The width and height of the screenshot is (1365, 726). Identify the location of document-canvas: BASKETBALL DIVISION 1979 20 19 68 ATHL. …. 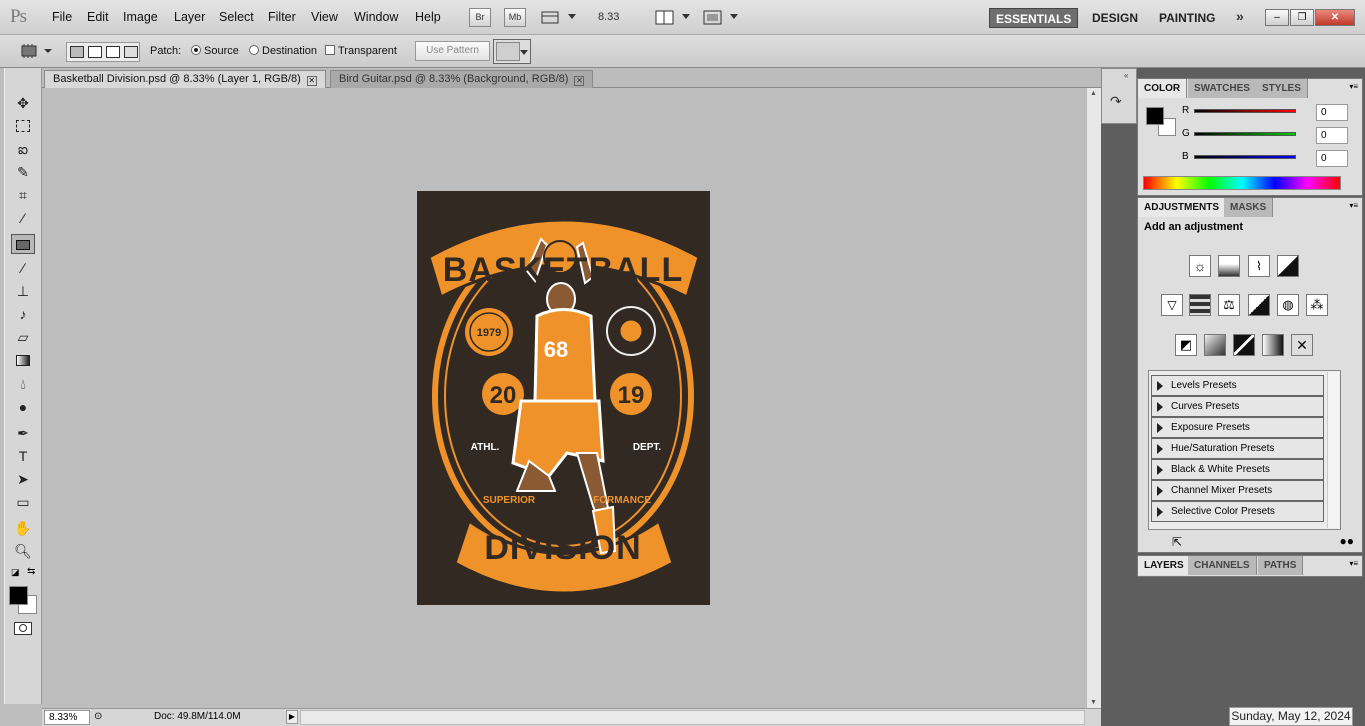
(563, 398).